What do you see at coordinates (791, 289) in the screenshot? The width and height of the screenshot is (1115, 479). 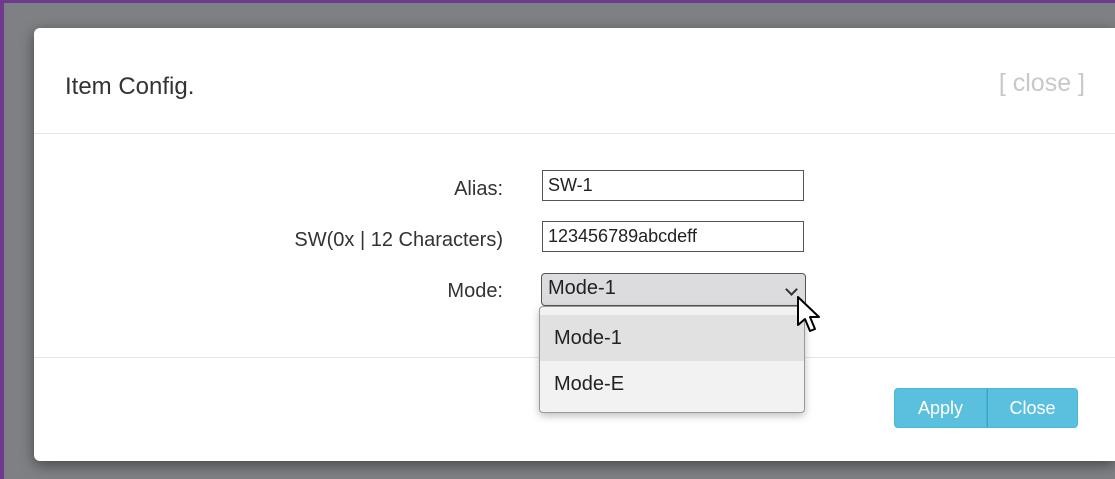 I see `chevron-down-icon` at bounding box center [791, 289].